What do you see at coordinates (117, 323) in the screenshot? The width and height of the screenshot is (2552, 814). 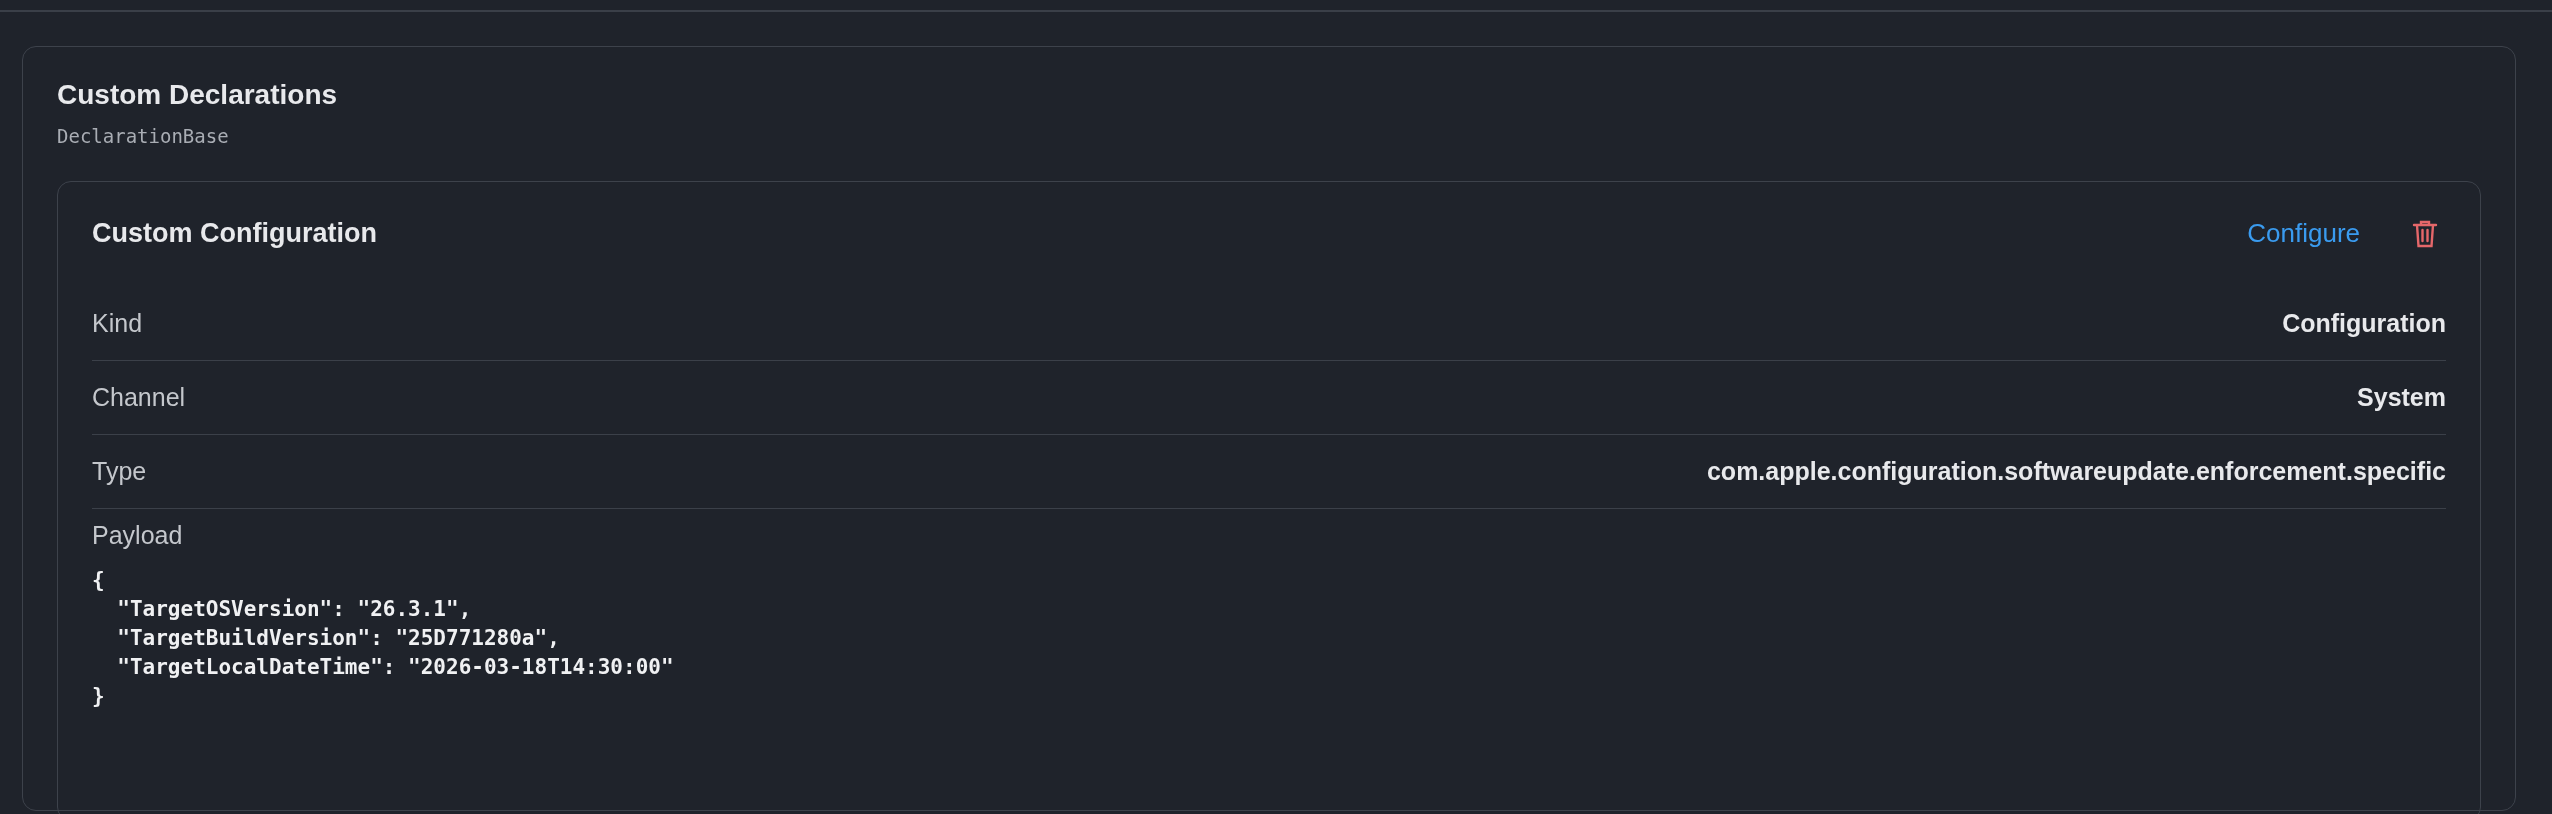 I see `property-label: Kind` at bounding box center [117, 323].